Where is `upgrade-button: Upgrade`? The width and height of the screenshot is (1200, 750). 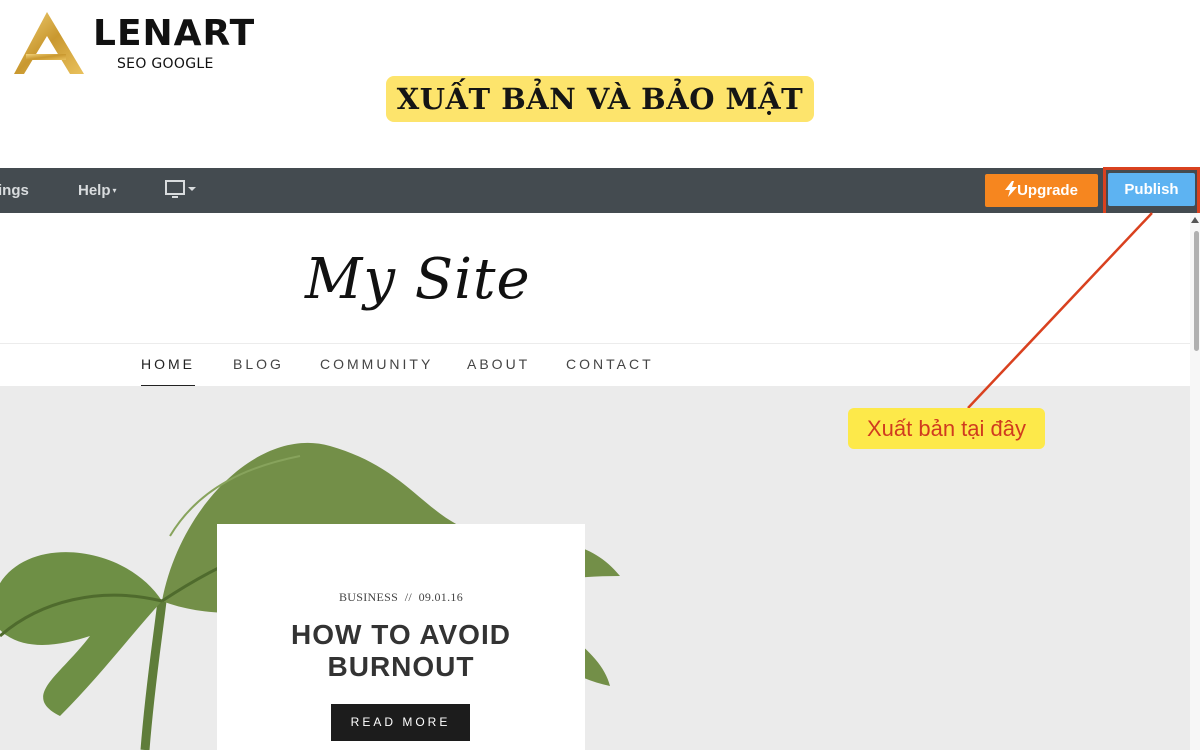
upgrade-button: Upgrade is located at coordinates (1041, 190).